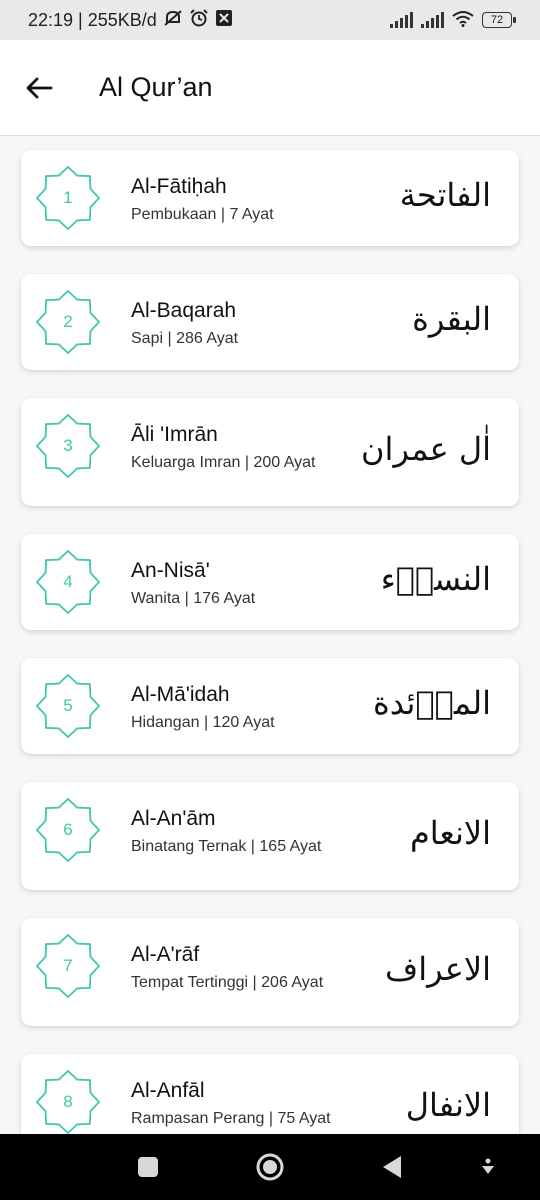  Describe the element at coordinates (199, 20) in the screenshot. I see `alarm-icon` at that location.